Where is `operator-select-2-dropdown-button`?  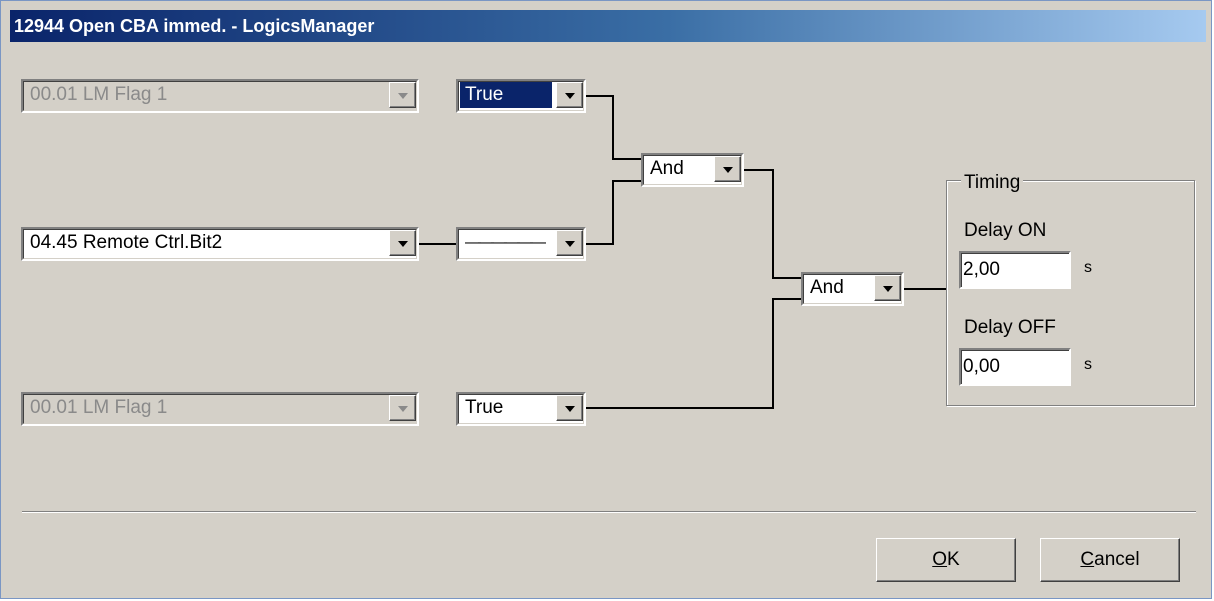 operator-select-2-dropdown-button is located at coordinates (887, 288).